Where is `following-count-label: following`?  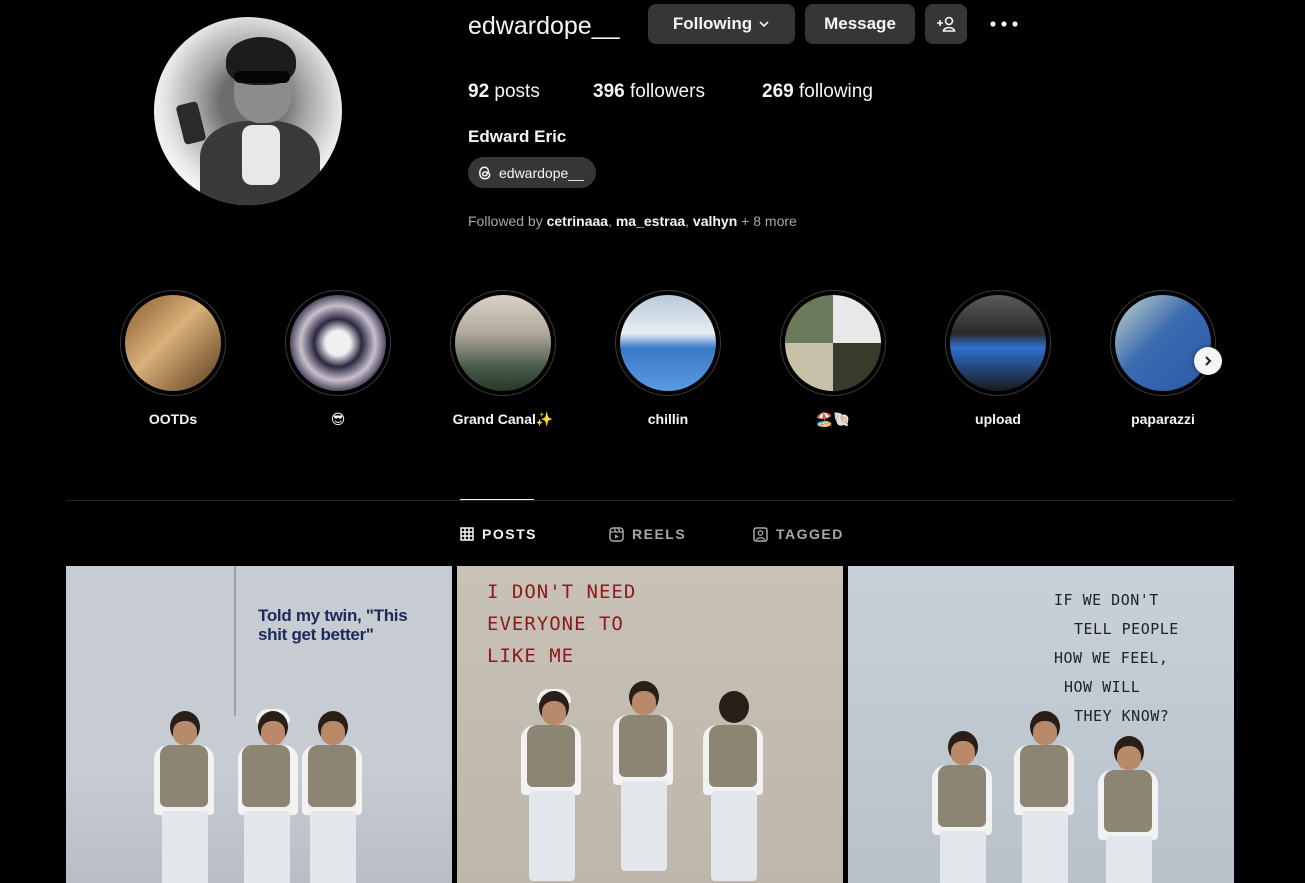
following-count-label: following is located at coordinates (835, 91).